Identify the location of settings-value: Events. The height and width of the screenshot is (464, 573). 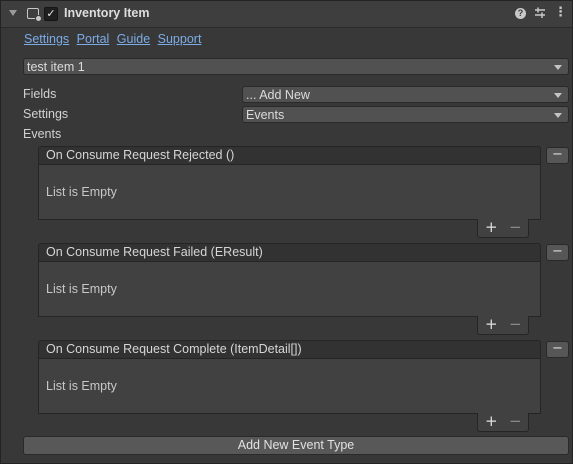
(265, 115).